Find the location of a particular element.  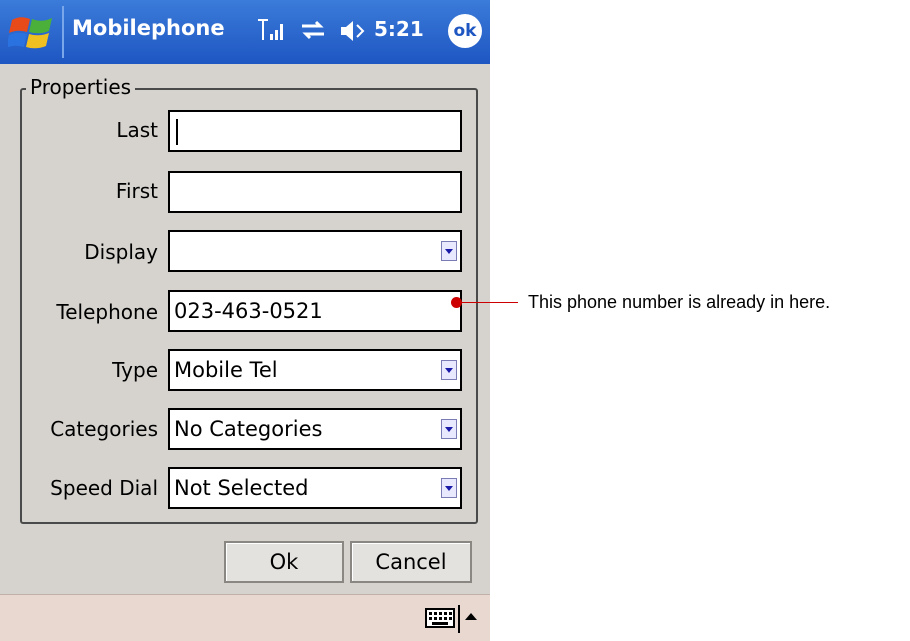

telephone-label: Telephone is located at coordinates (107, 312).